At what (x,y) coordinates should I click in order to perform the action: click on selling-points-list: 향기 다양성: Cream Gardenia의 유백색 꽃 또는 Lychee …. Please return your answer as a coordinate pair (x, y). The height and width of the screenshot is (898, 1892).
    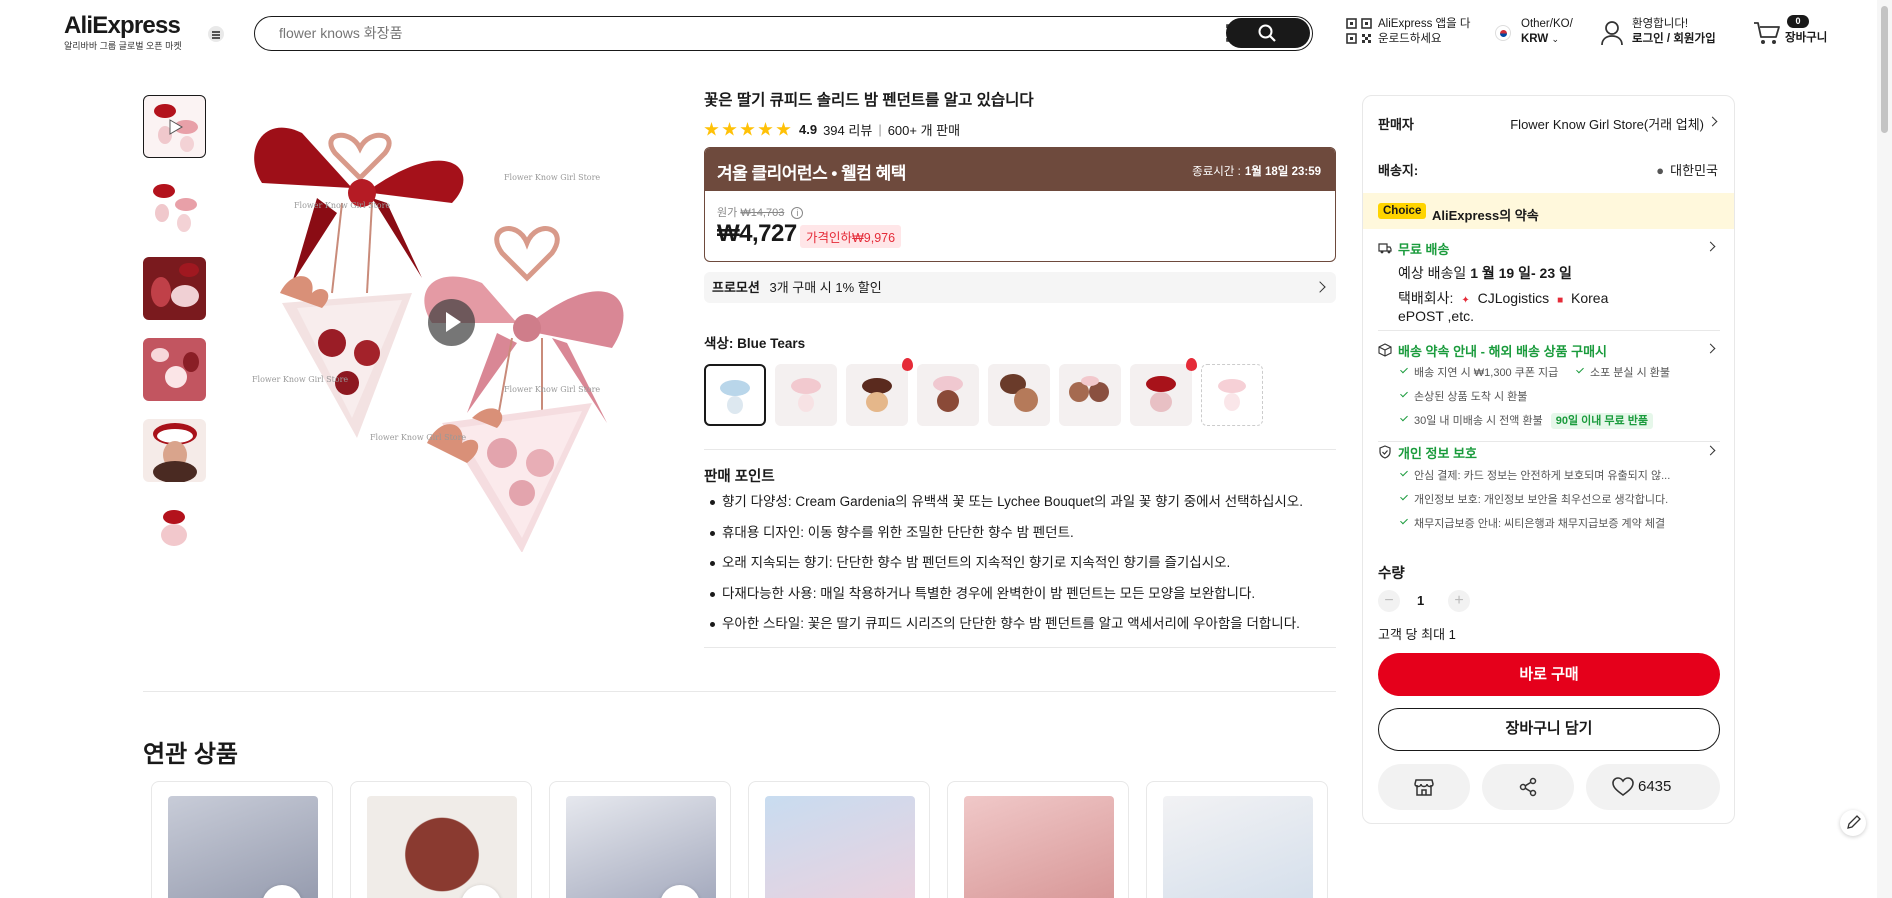
    Looking at the image, I should click on (1020, 568).